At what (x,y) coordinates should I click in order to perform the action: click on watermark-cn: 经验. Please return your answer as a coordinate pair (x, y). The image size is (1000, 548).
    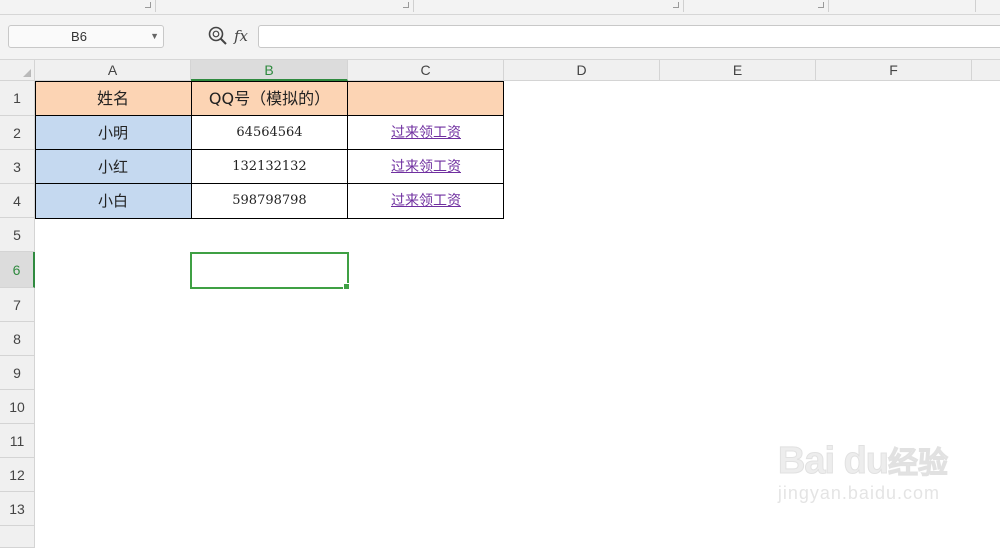
    Looking at the image, I should click on (918, 464).